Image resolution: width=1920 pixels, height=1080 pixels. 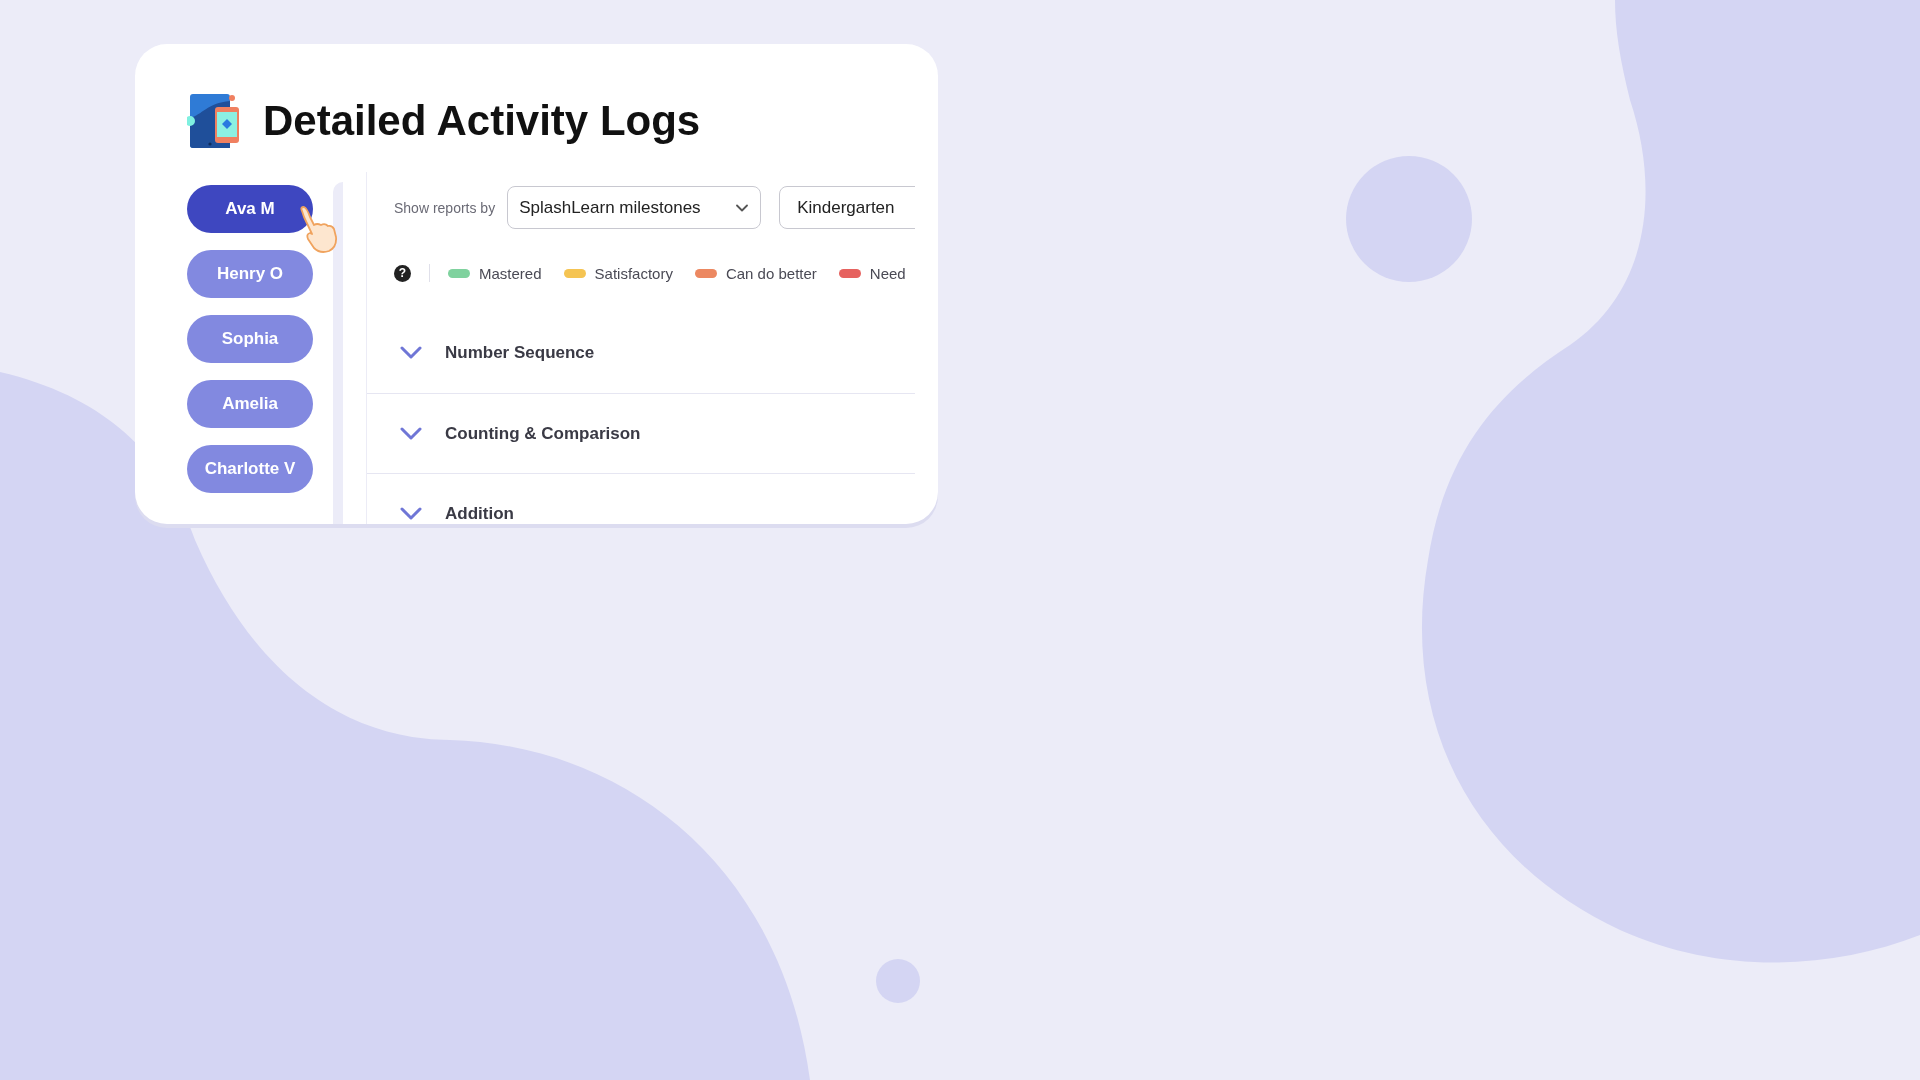 I want to click on decorative-circle, so click(x=898, y=981).